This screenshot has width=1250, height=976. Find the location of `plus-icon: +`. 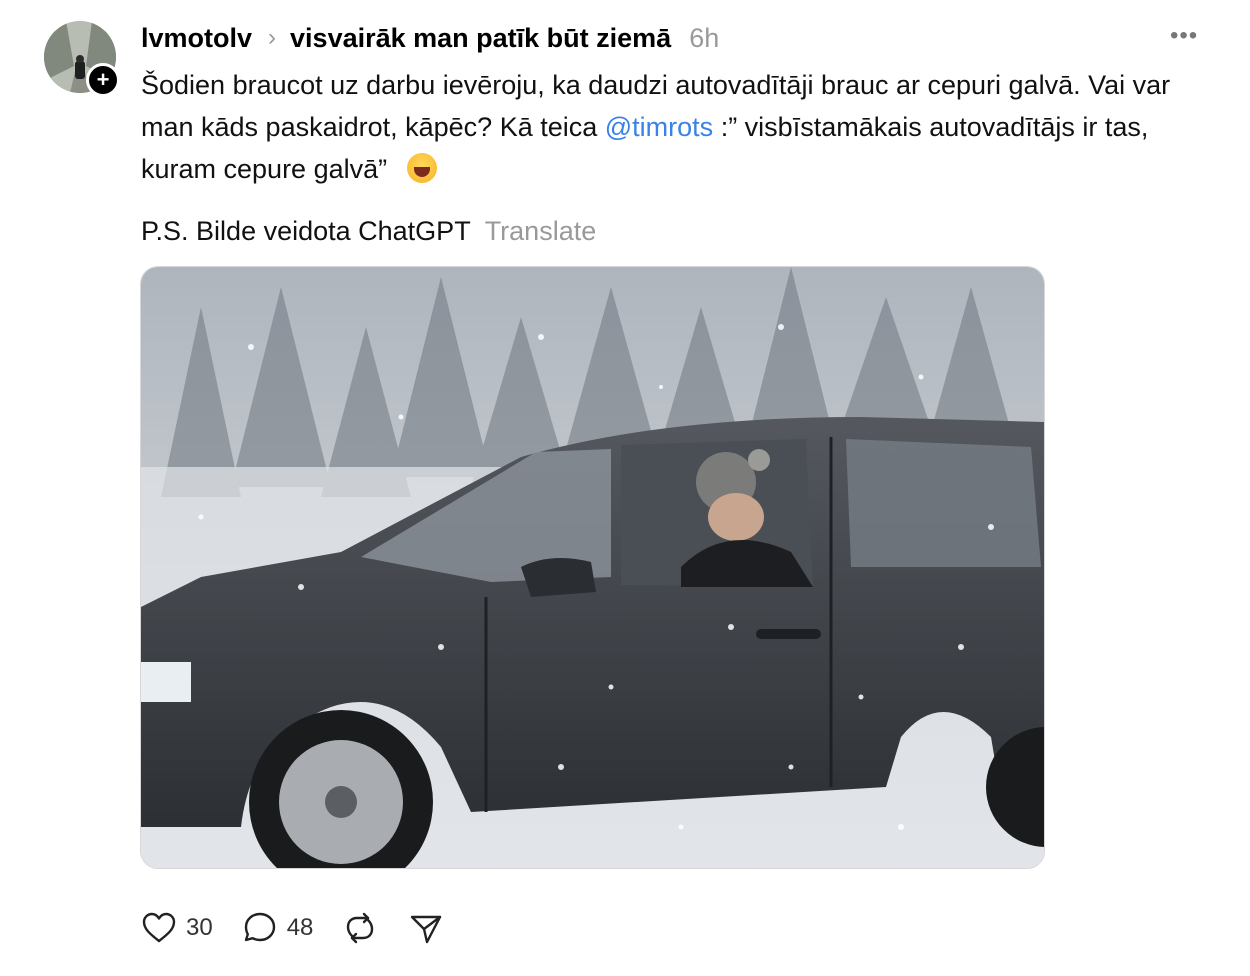

plus-icon: + is located at coordinates (103, 79).